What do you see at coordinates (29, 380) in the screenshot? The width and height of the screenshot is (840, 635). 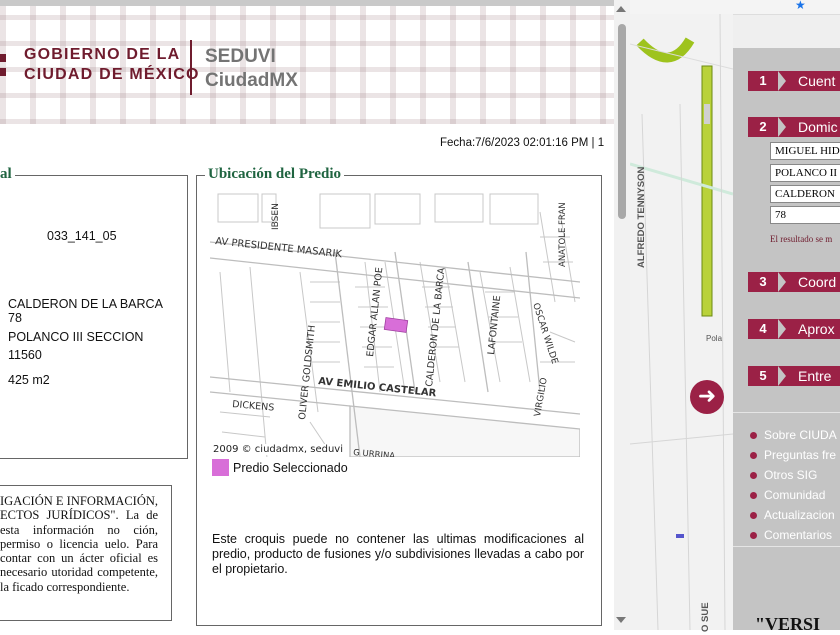 I see `superficie-value: 425 m2` at bounding box center [29, 380].